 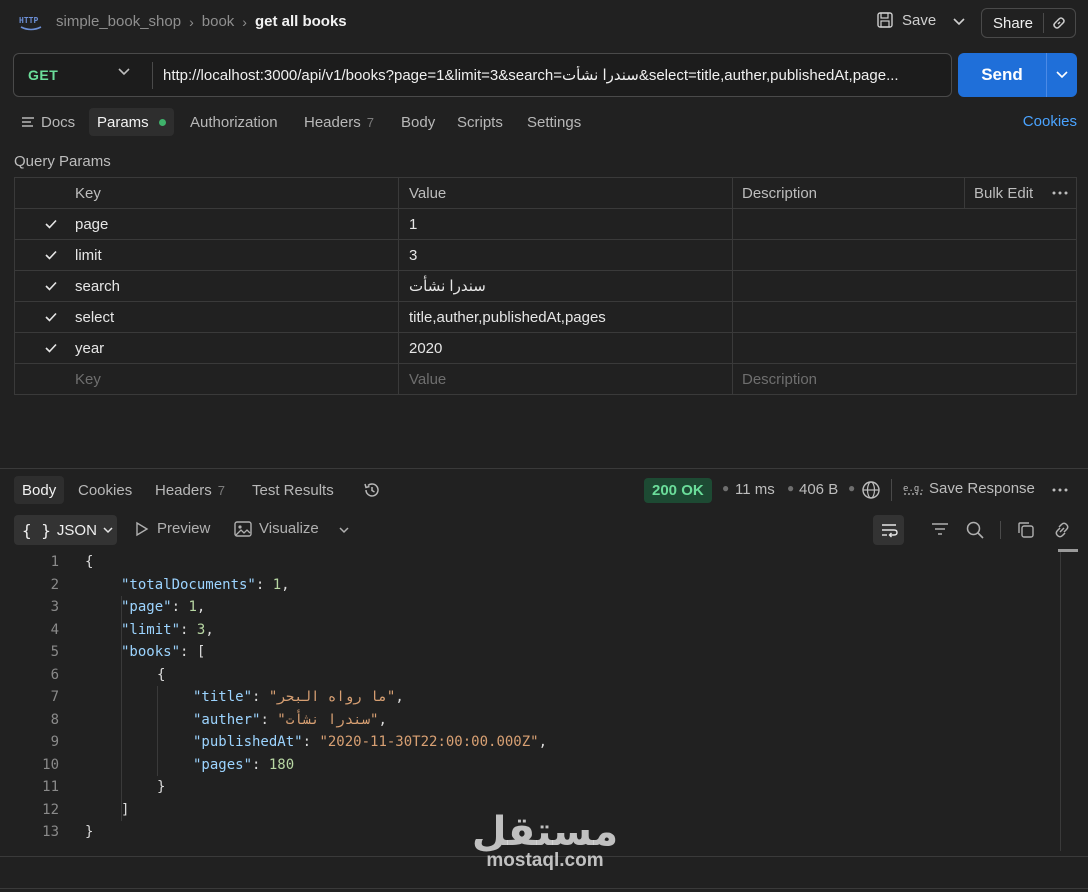 What do you see at coordinates (545, 193) in the screenshot?
I see `params-header-row: Key Value Description Bulk Edit` at bounding box center [545, 193].